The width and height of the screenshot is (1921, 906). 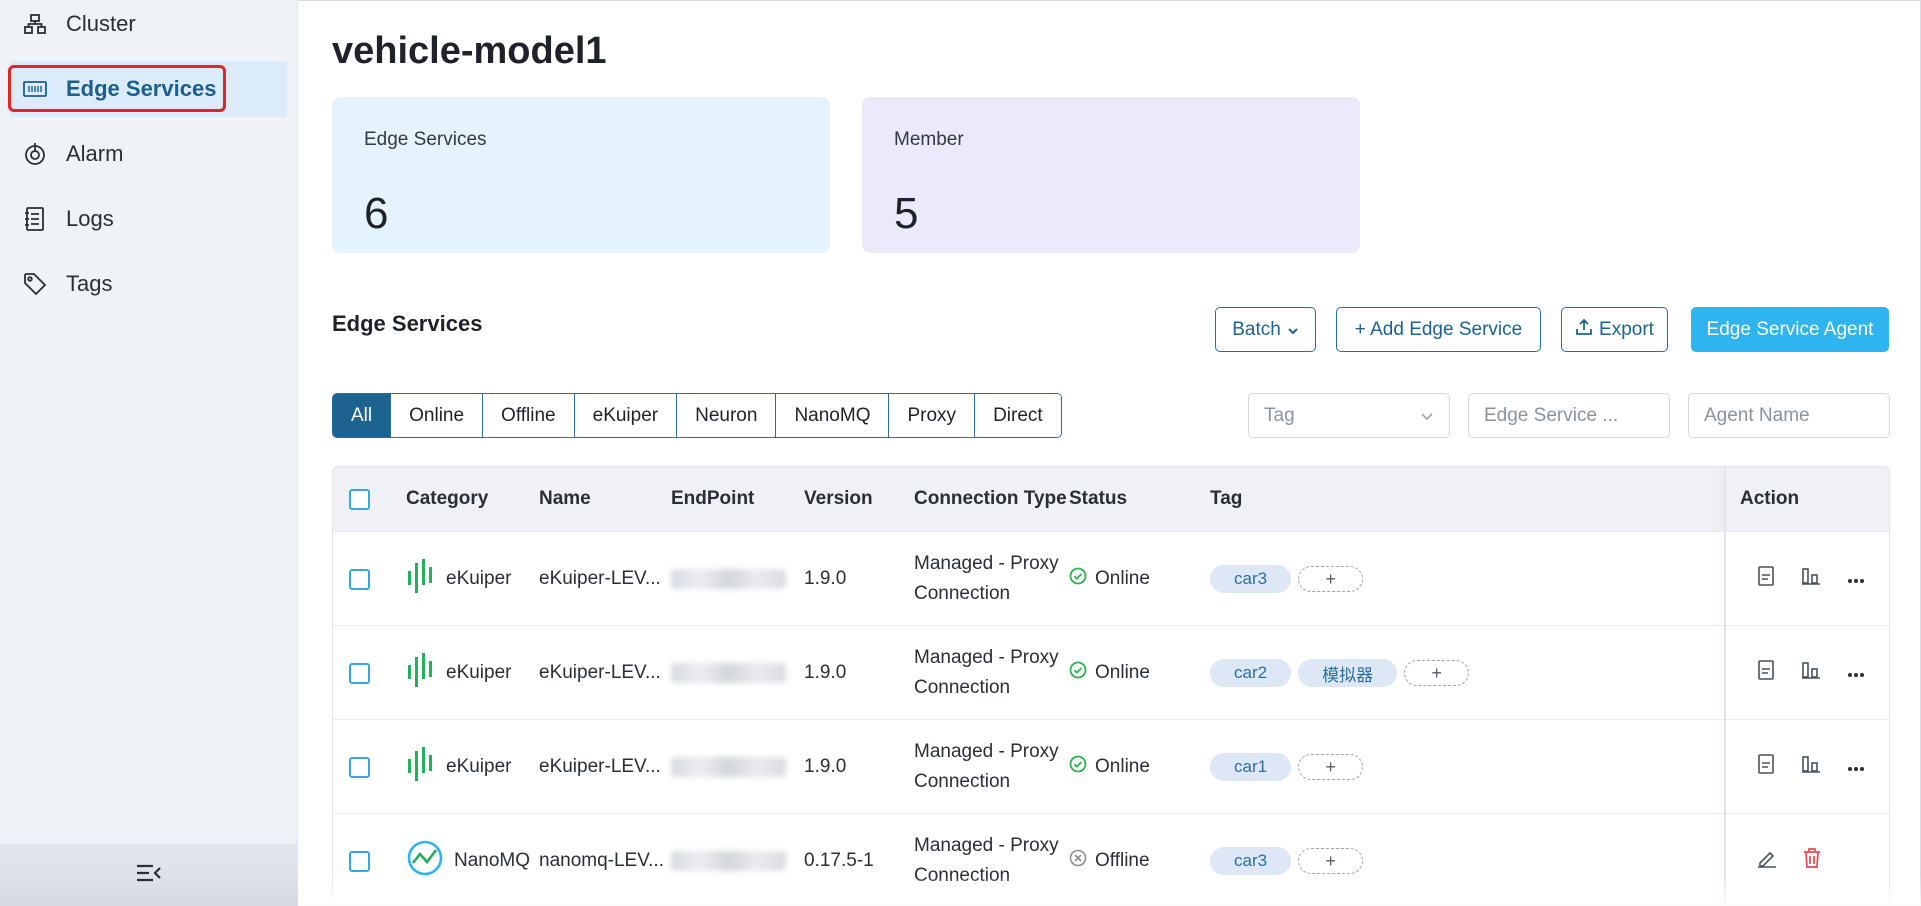 What do you see at coordinates (1626, 329) in the screenshot?
I see `export-label: Export` at bounding box center [1626, 329].